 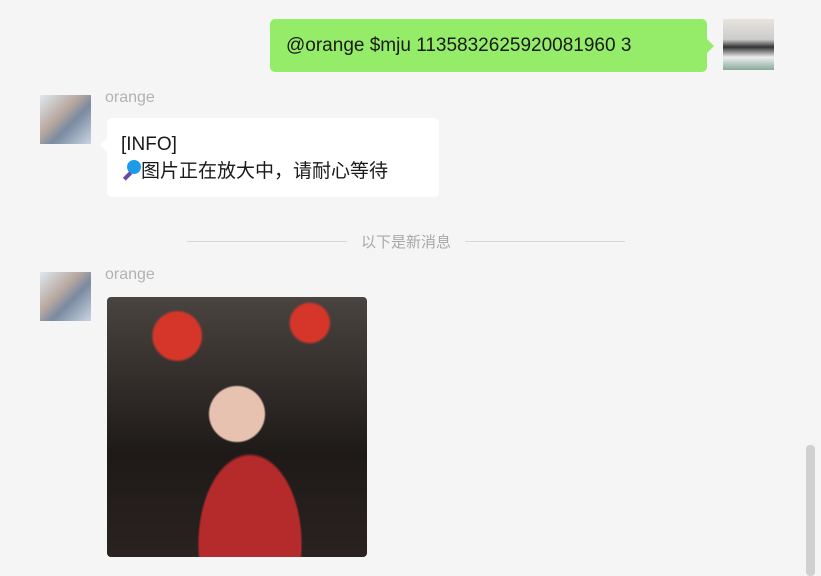 What do you see at coordinates (406, 241) in the screenshot?
I see `new-messages-divider: 以下是新消息` at bounding box center [406, 241].